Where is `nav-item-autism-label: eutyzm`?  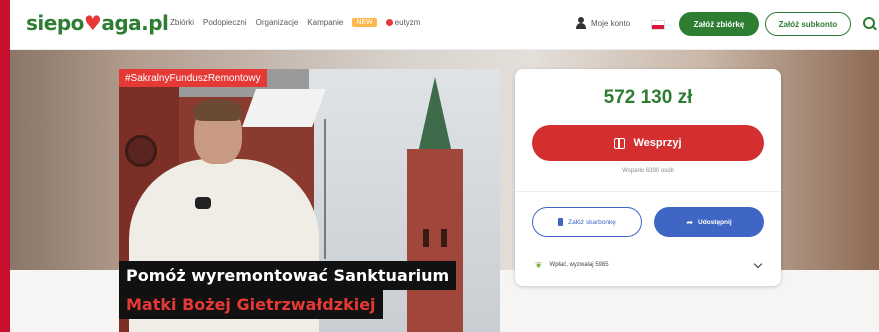
nav-item-autism-label: eutyzm is located at coordinates (407, 22).